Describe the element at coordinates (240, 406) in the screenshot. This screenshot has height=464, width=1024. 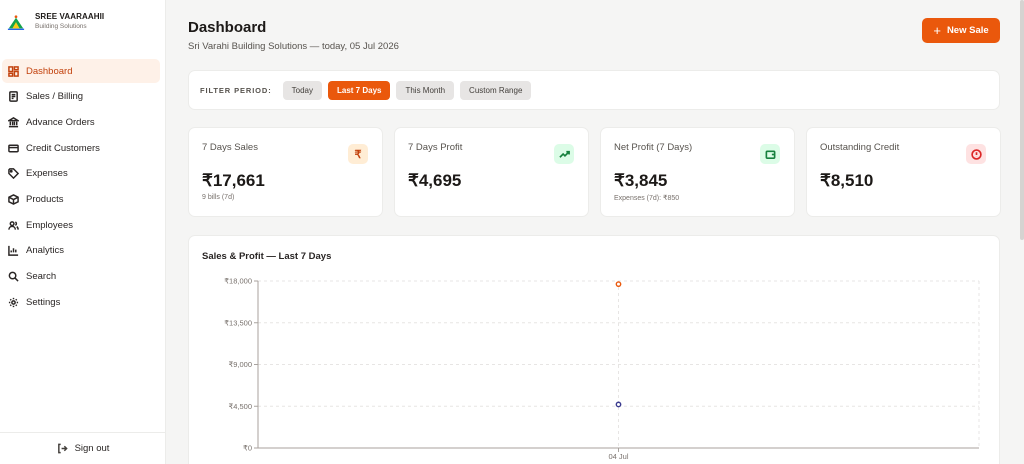
I see `y-tick-label: ₹4,500` at that location.